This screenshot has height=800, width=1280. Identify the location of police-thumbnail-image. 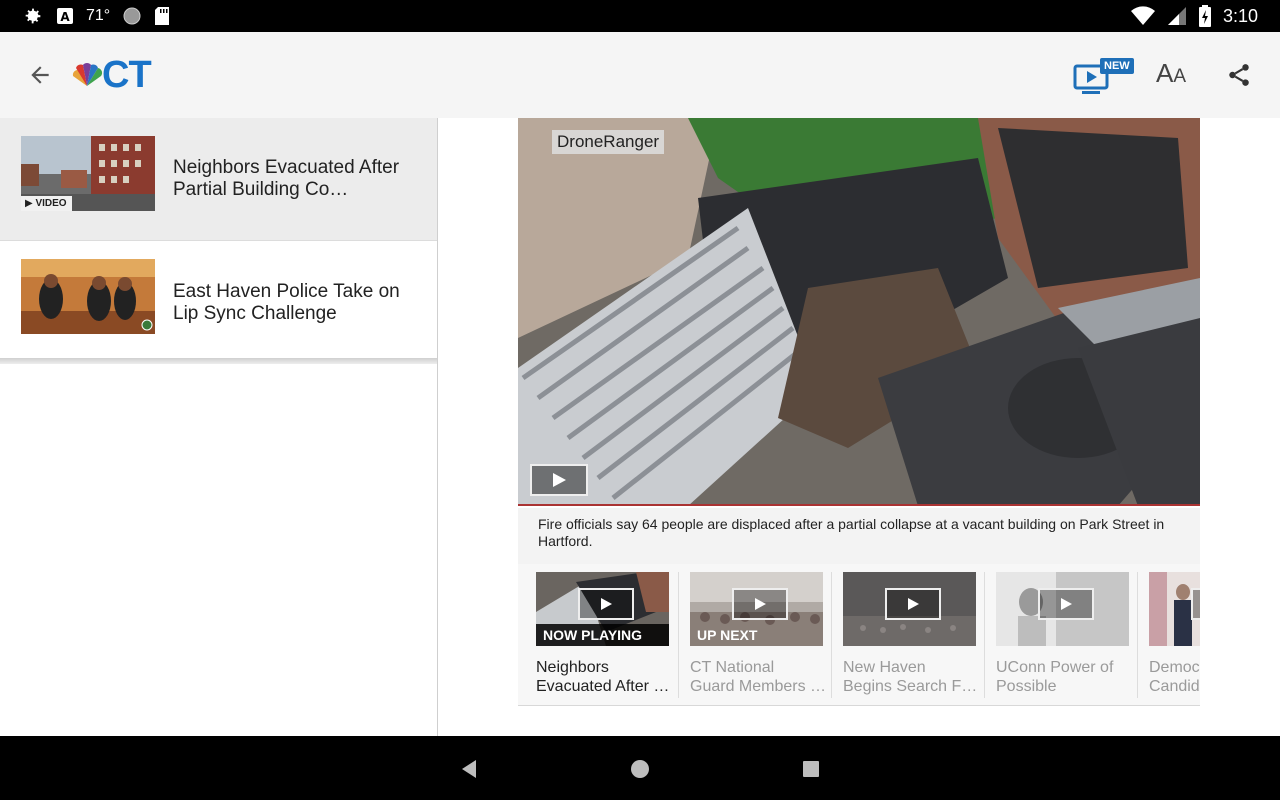
(88, 296).